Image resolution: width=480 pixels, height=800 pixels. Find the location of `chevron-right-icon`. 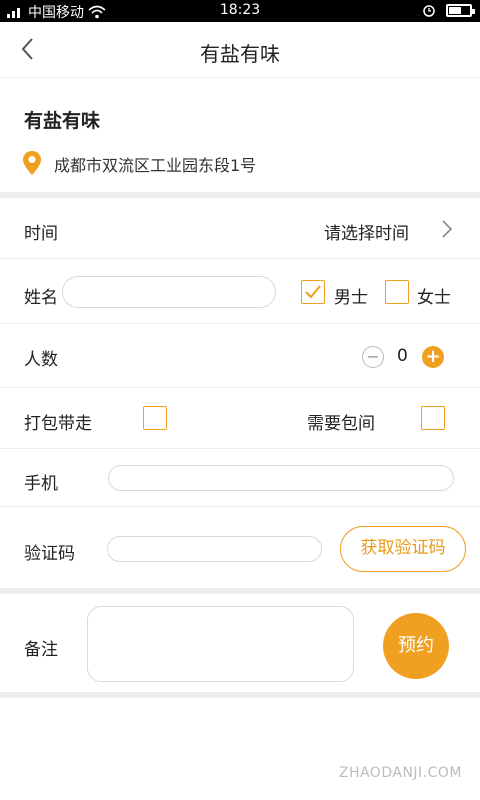

chevron-right-icon is located at coordinates (447, 229).